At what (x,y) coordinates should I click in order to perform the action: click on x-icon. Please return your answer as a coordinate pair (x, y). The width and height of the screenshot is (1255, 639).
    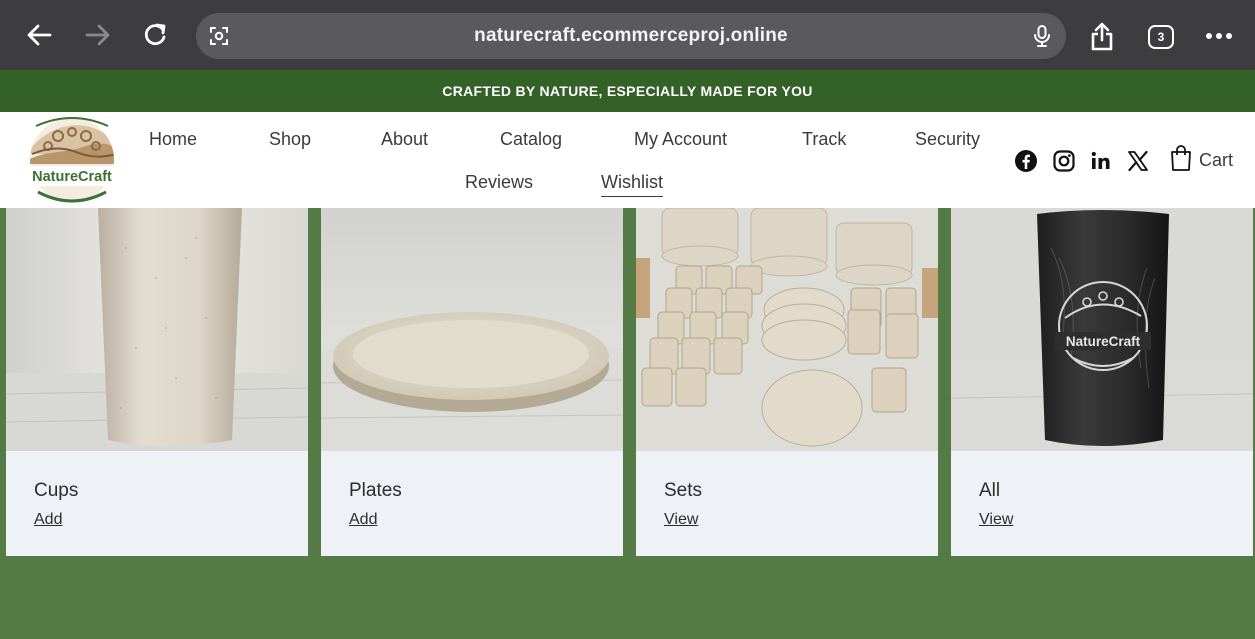
    Looking at the image, I should click on (1138, 161).